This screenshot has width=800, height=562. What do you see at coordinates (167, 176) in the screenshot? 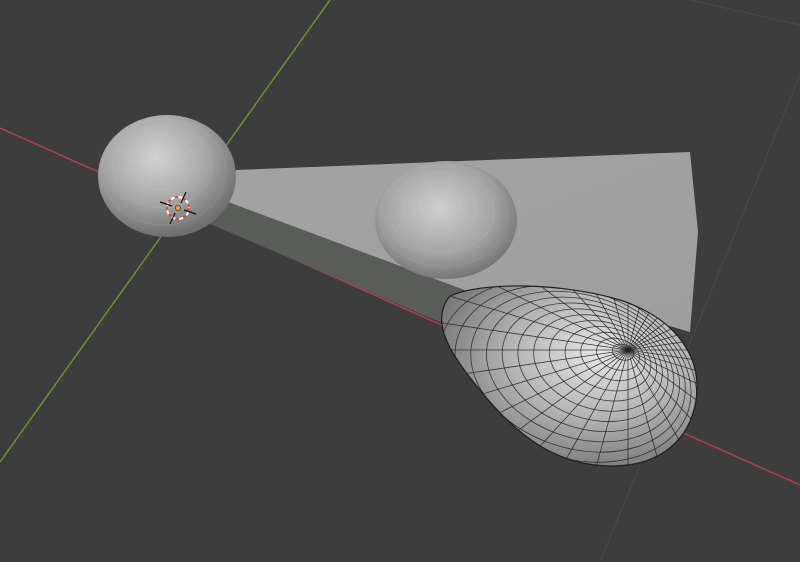
I see `sphere-left` at bounding box center [167, 176].